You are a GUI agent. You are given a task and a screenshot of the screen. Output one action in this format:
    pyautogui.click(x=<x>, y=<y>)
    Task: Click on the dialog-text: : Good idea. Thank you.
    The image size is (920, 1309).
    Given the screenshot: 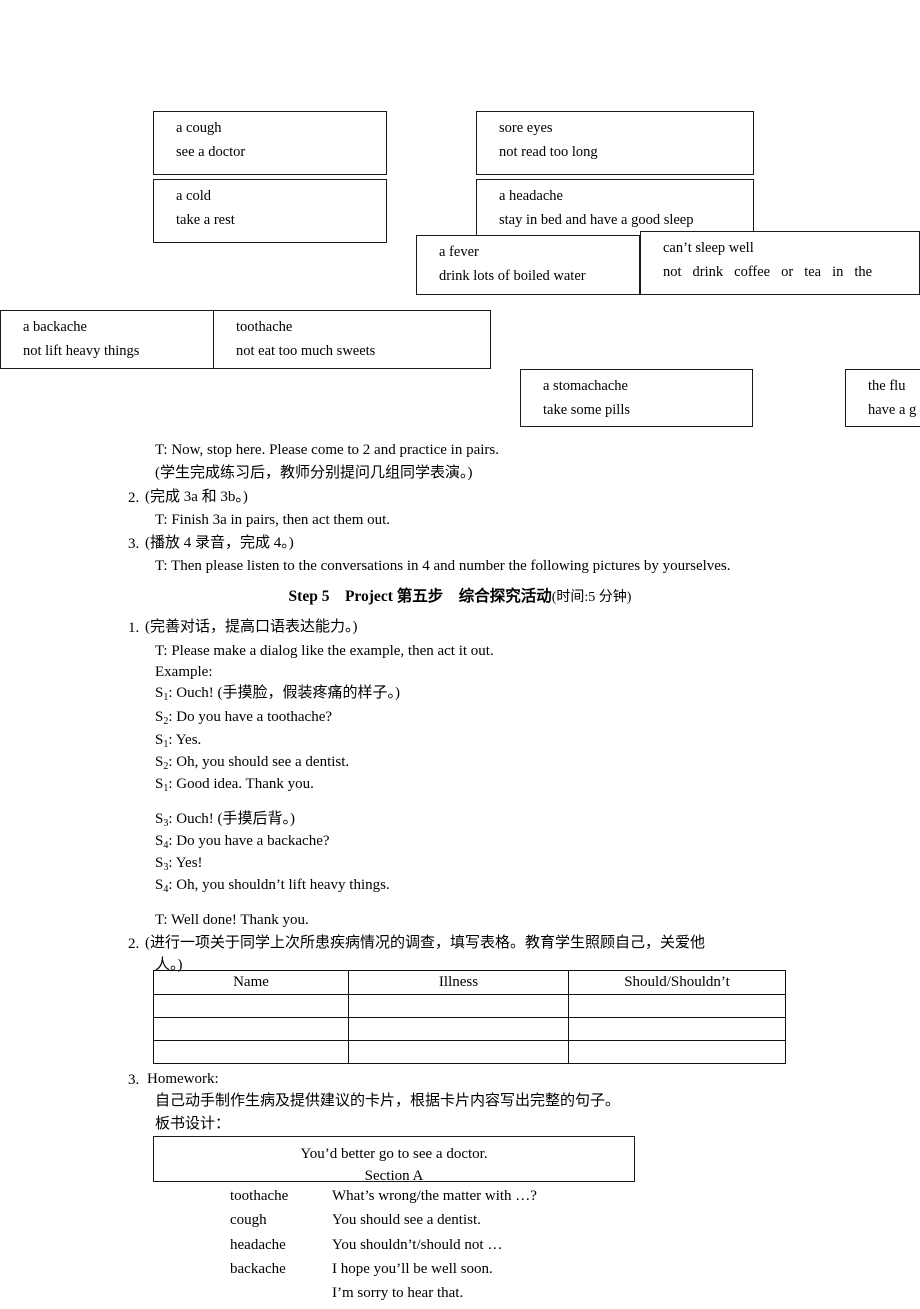 What is the action you would take?
    pyautogui.click(x=241, y=784)
    